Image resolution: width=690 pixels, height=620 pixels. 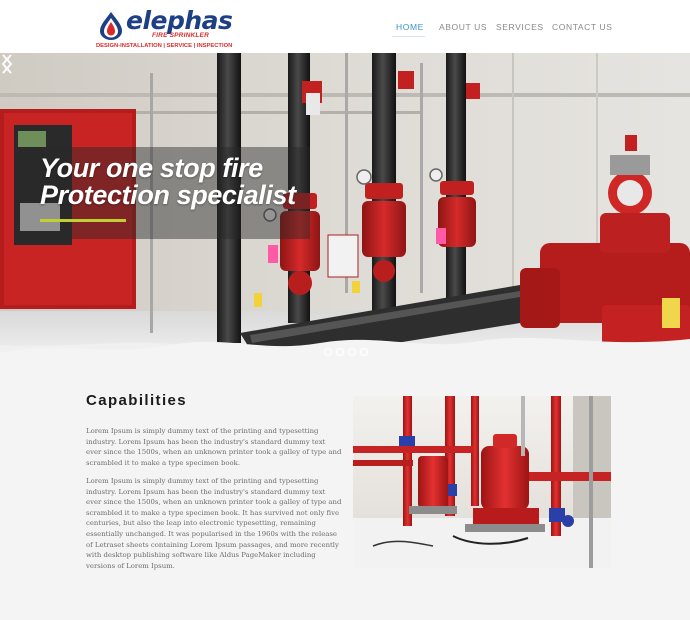 I want to click on nav-item-home: HOME, so click(x=410, y=27).